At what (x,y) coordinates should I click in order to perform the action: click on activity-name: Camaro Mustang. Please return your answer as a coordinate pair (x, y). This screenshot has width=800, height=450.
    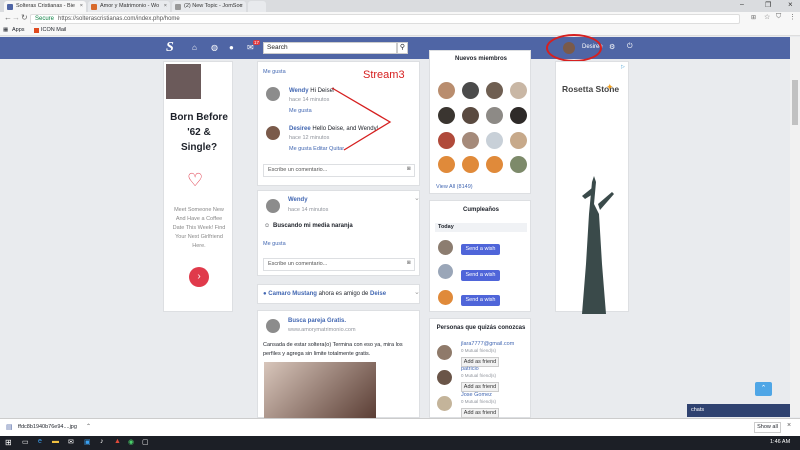
    Looking at the image, I should click on (292, 294).